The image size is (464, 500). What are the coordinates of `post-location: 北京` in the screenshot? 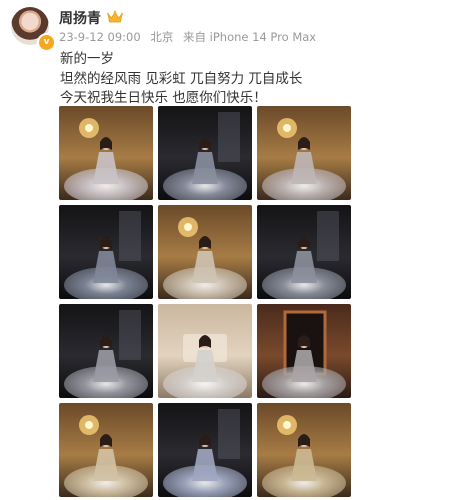 It's located at (162, 37).